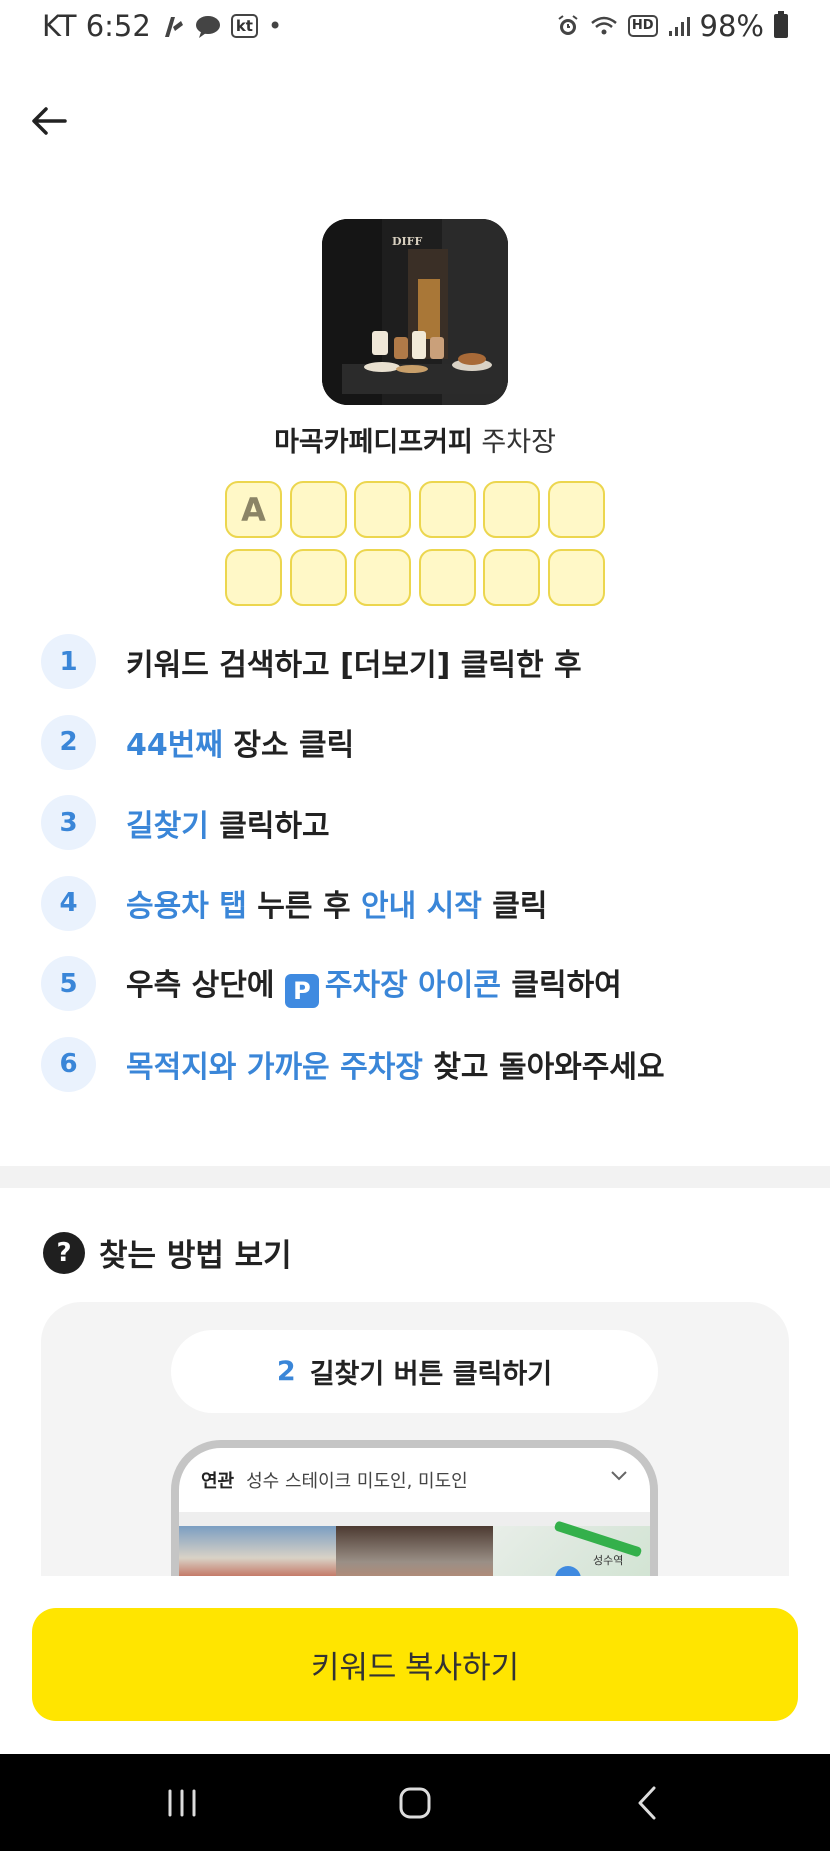 This screenshot has height=1851, width=830. I want to click on phone-map-thumbnail: 성수역, so click(571, 1548).